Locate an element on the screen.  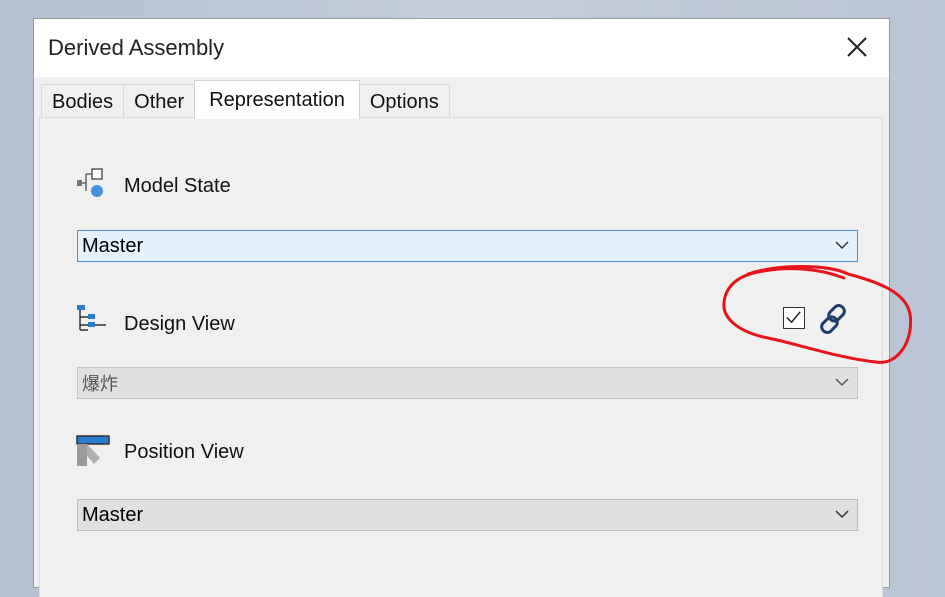
associative-checkbox is located at coordinates (794, 318).